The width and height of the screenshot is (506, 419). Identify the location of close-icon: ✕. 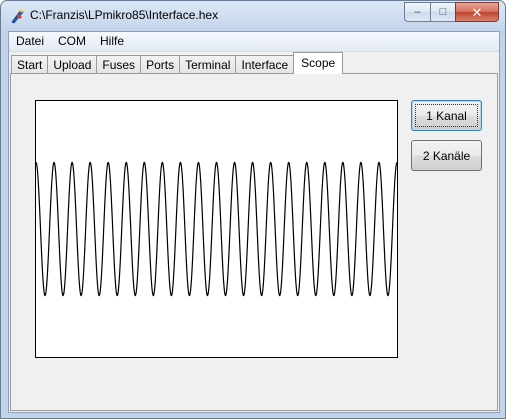
(477, 12).